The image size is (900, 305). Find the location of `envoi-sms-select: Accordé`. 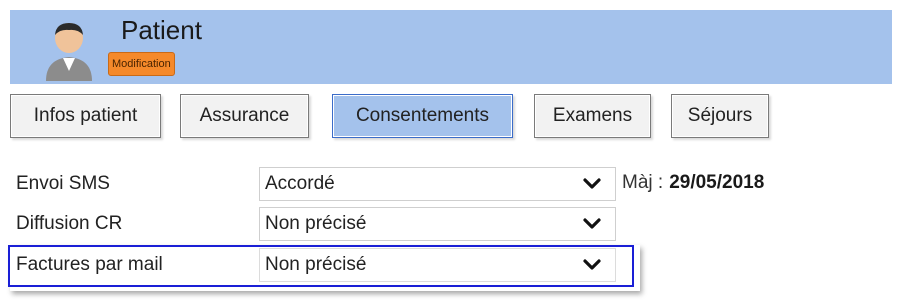

envoi-sms-select: Accordé is located at coordinates (437, 184).